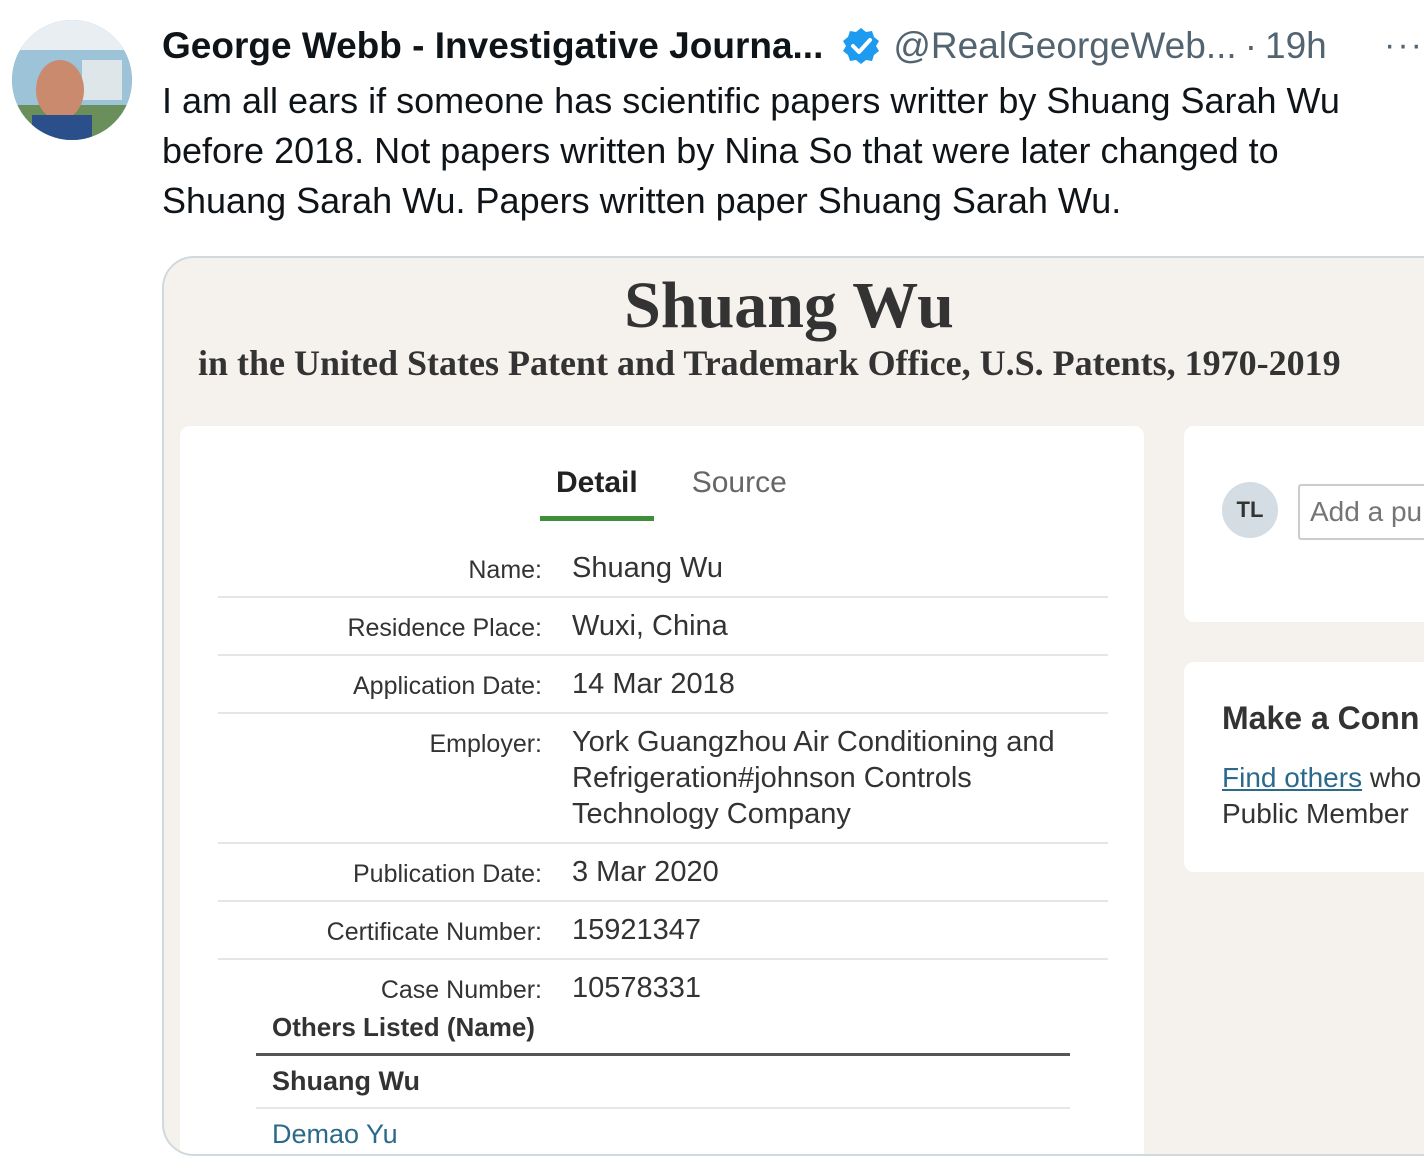 Image resolution: width=1424 pixels, height=1156 pixels. I want to click on detail-label: Certificate Number:, so click(434, 932).